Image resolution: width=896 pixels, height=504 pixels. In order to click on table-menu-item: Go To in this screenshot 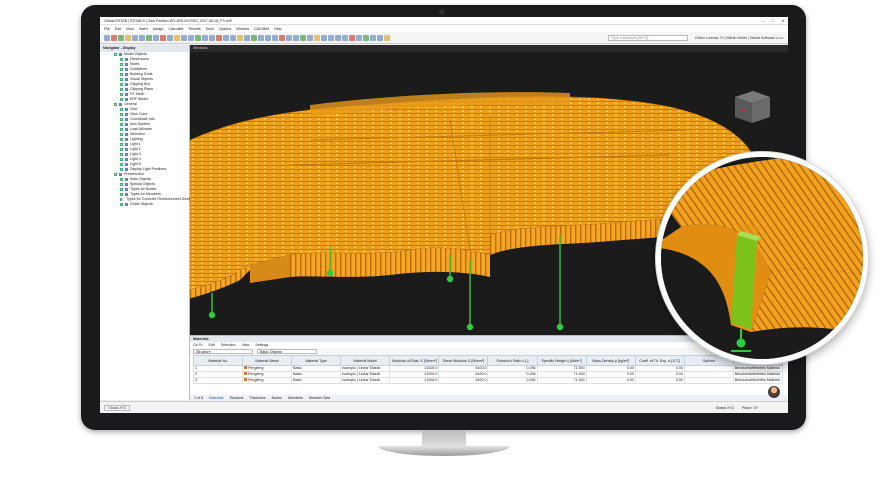, I will do `click(198, 345)`.